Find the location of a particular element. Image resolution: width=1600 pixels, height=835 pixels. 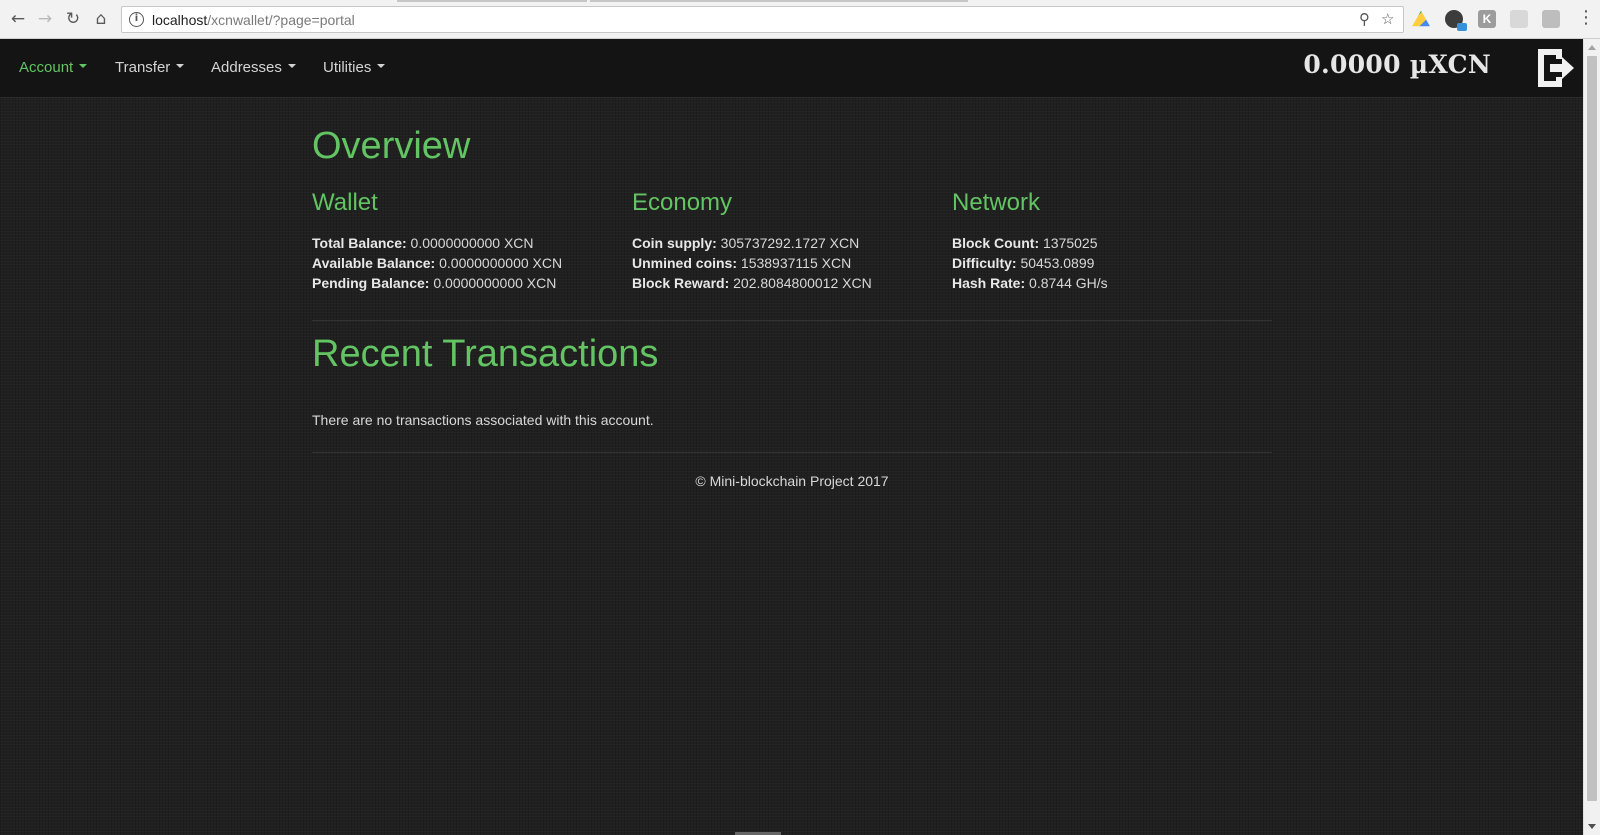

available-balance-row: Available Balance: 0.0000000000 XCN is located at coordinates (462, 263).